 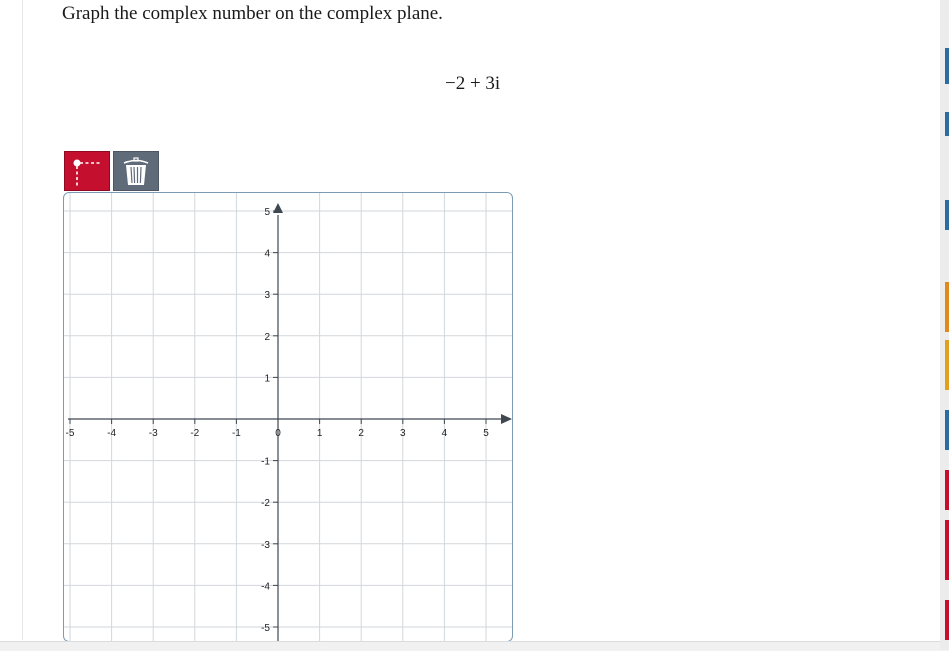 I want to click on content-left-border, so click(x=22, y=320).